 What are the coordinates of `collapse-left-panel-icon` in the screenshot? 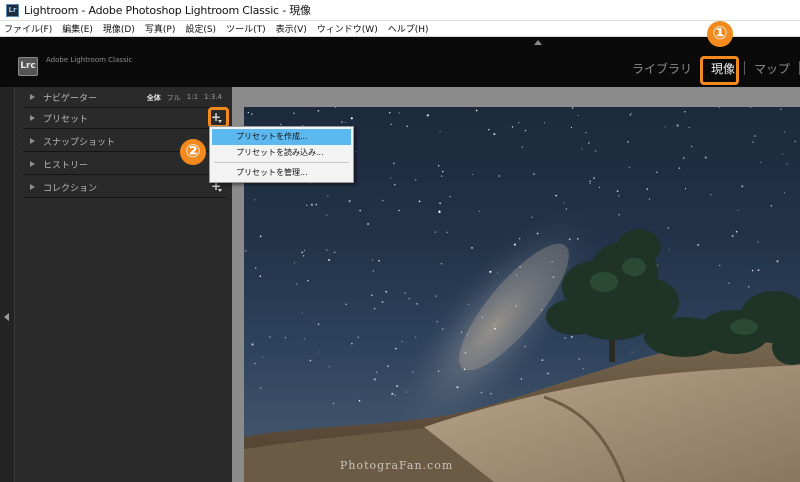 It's located at (6, 317).